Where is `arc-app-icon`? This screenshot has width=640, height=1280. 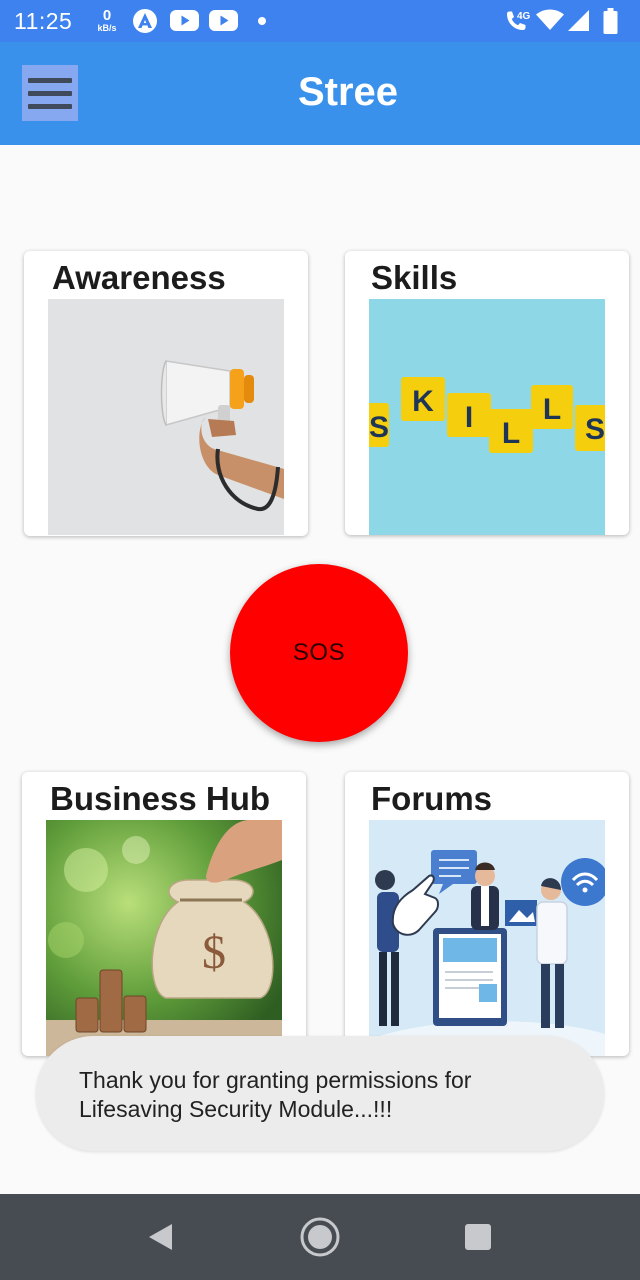 arc-app-icon is located at coordinates (145, 23).